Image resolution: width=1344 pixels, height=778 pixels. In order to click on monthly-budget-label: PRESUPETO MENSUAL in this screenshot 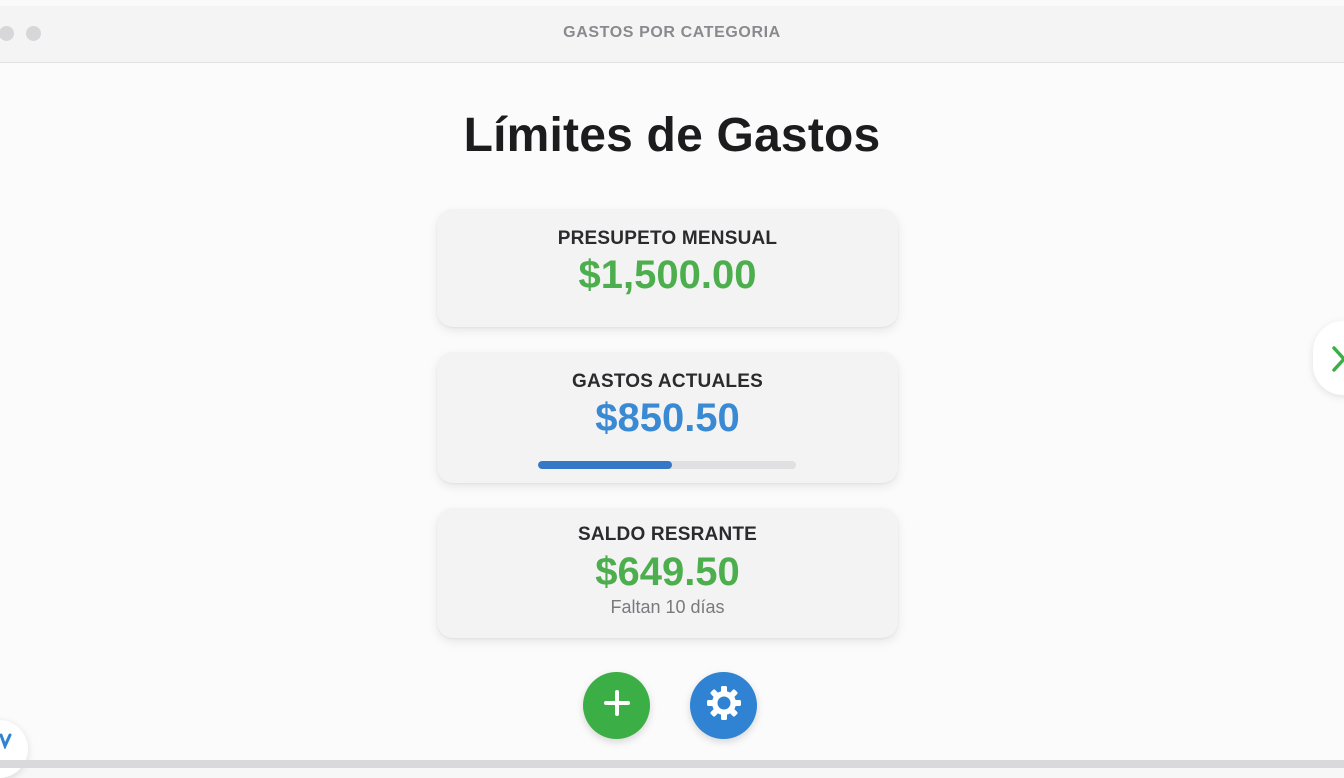, I will do `click(667, 238)`.